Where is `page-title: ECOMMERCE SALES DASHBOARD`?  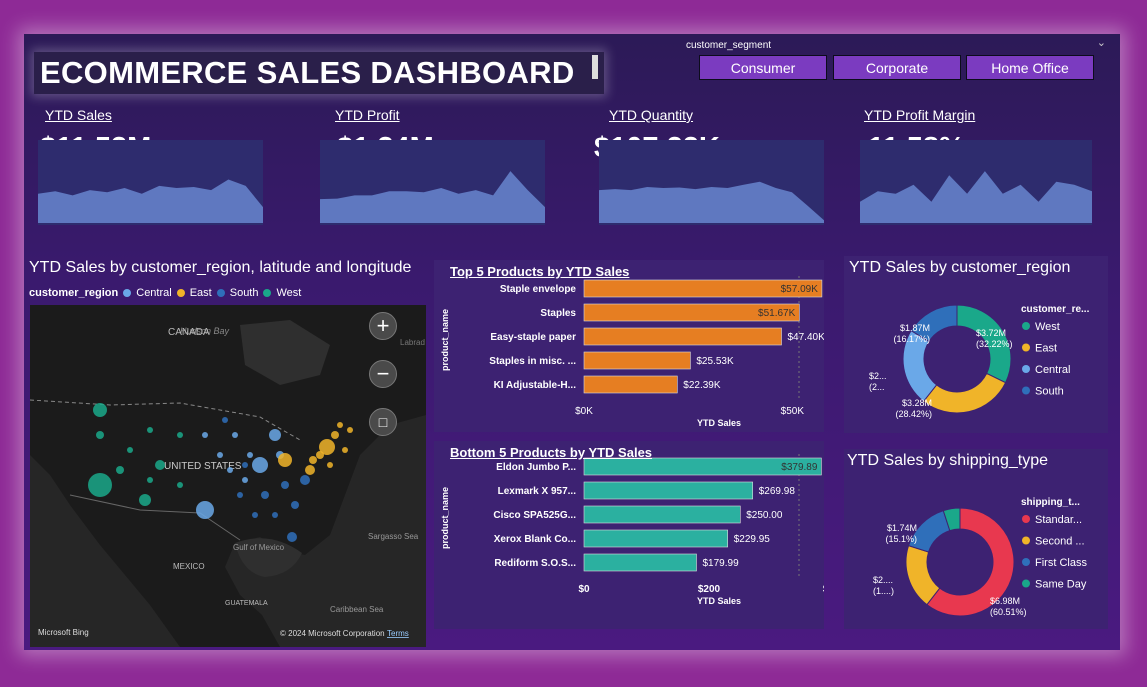
page-title: ECOMMERCE SALES DASHBOARD is located at coordinates (307, 72).